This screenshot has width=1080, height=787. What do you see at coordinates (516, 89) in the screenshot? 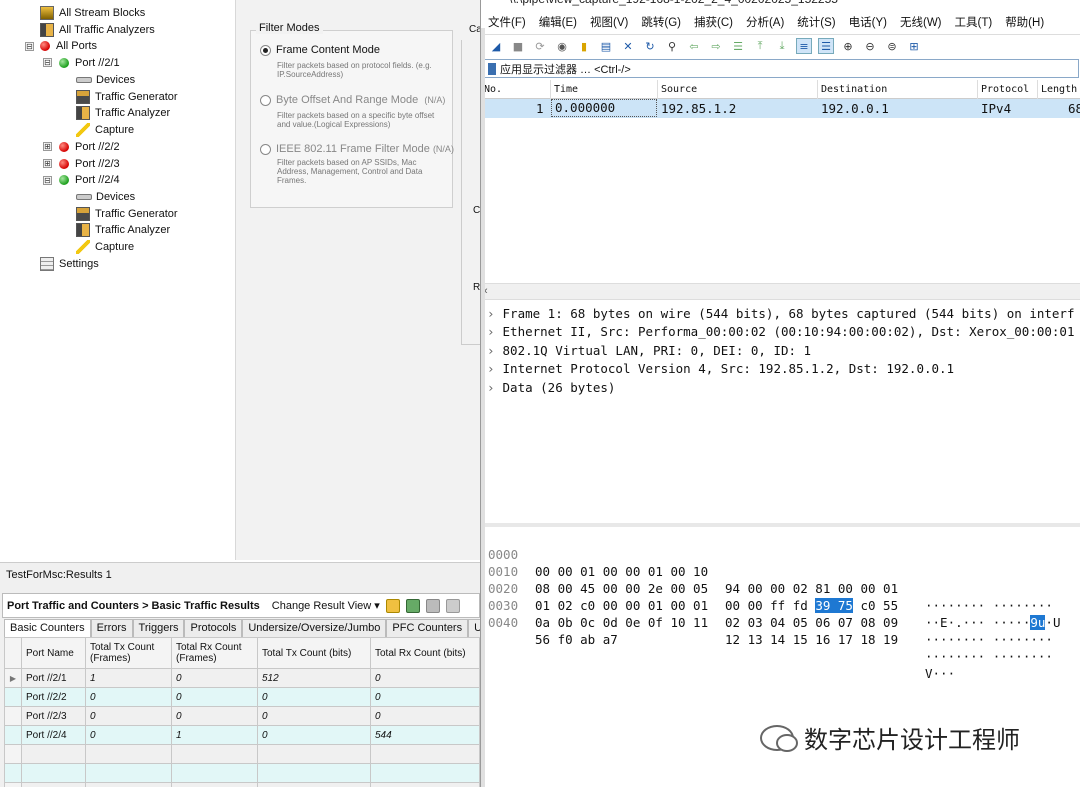
I see `column-no: No.` at bounding box center [516, 89].